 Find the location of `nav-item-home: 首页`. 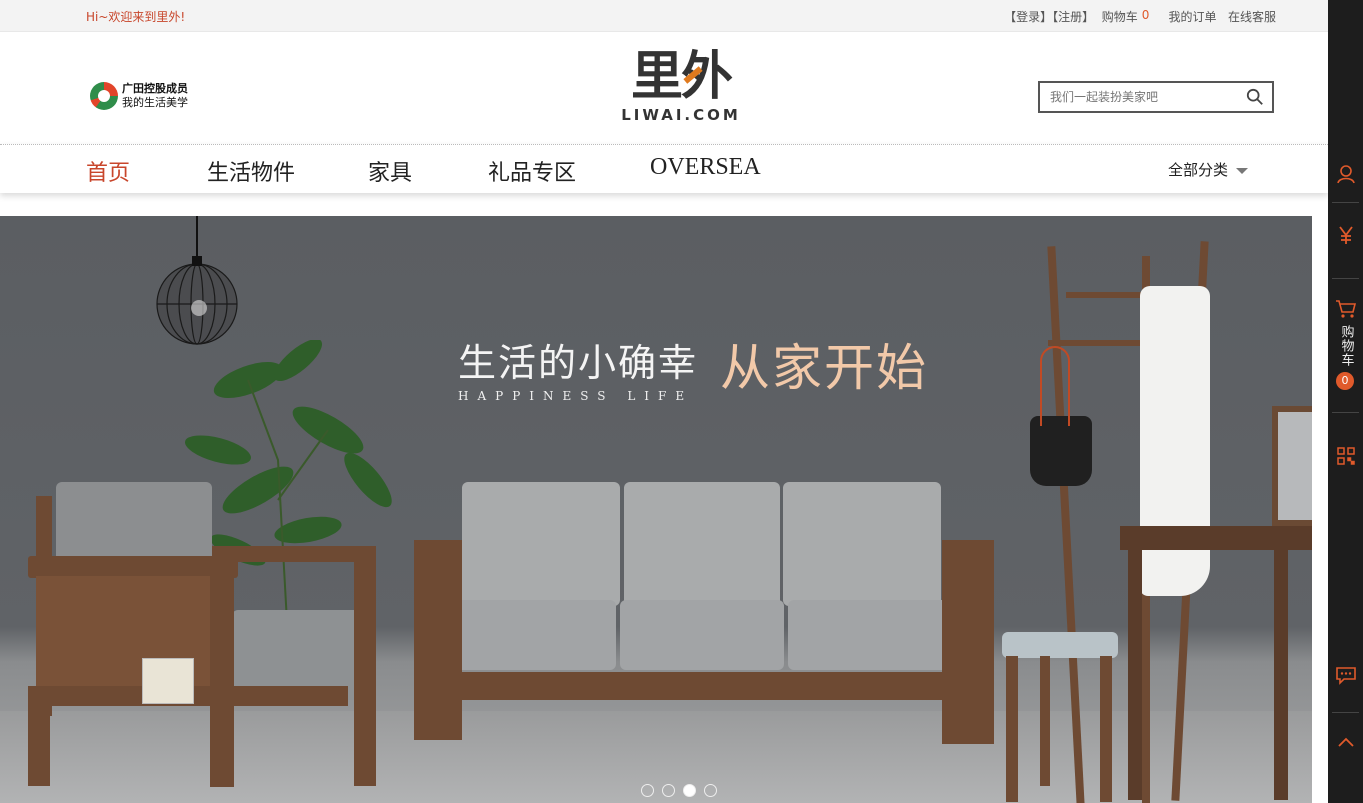

nav-item-home: 首页 is located at coordinates (108, 171).